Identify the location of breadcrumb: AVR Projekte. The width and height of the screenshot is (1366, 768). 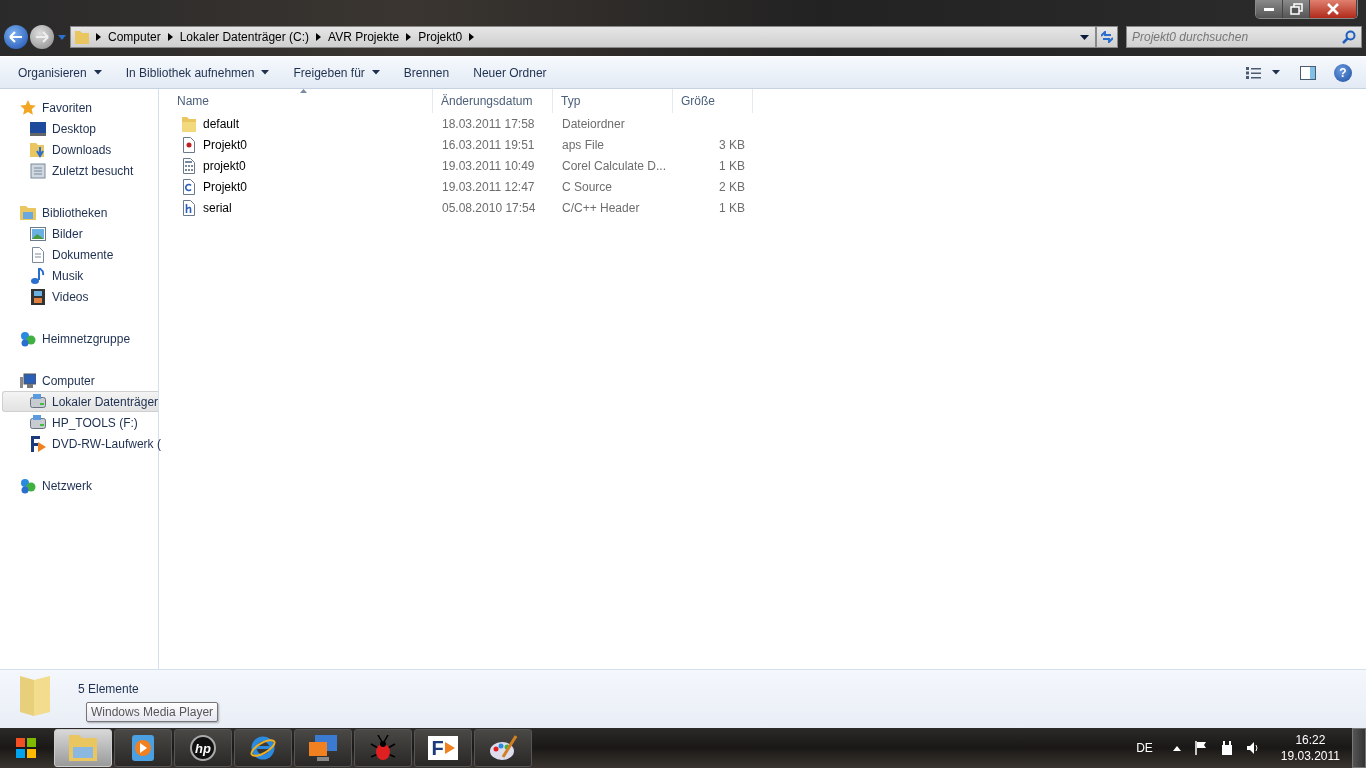
(364, 37).